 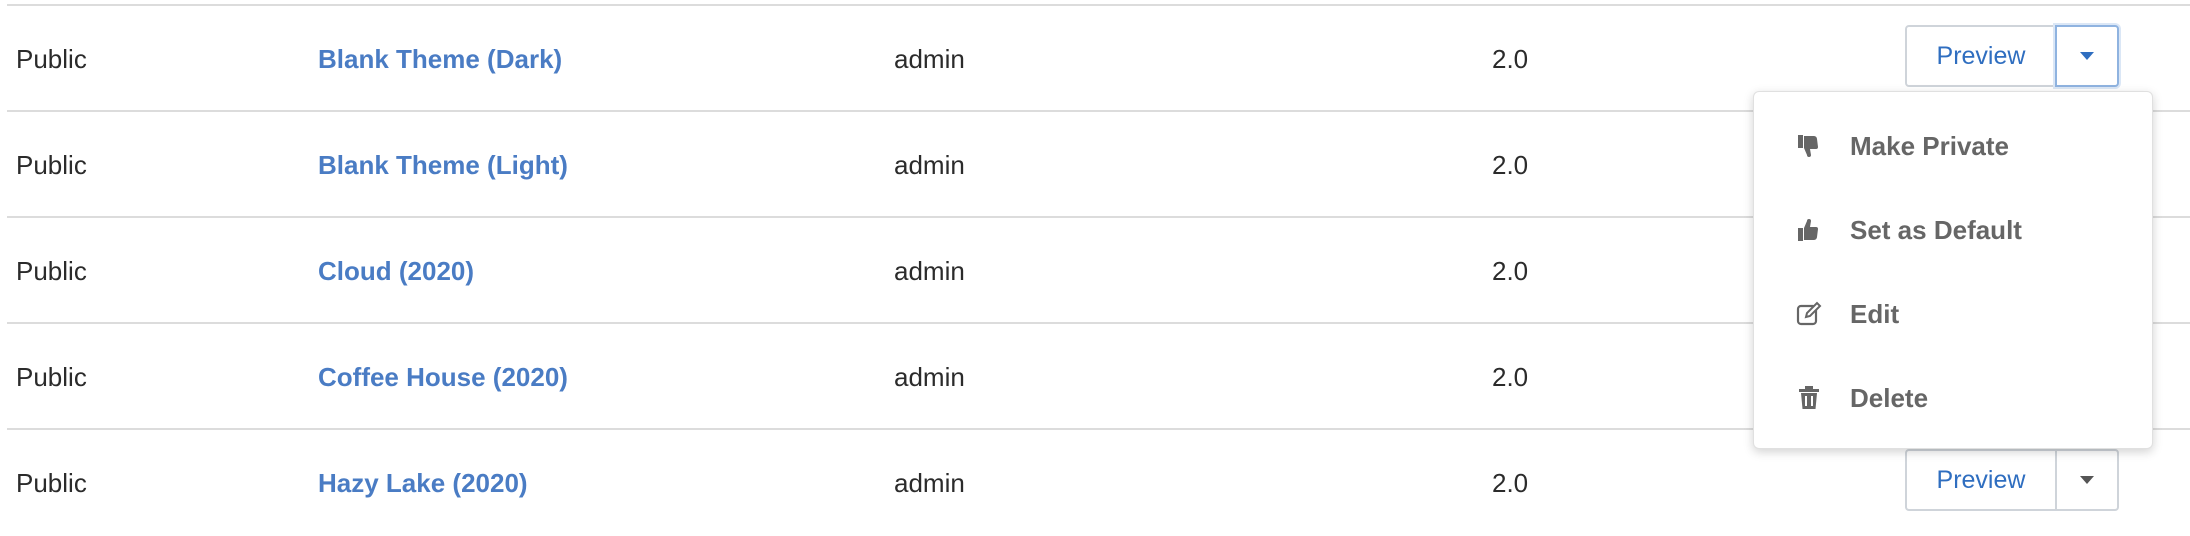 I want to click on theme-name-link: Blank Theme (Dark), so click(x=440, y=59).